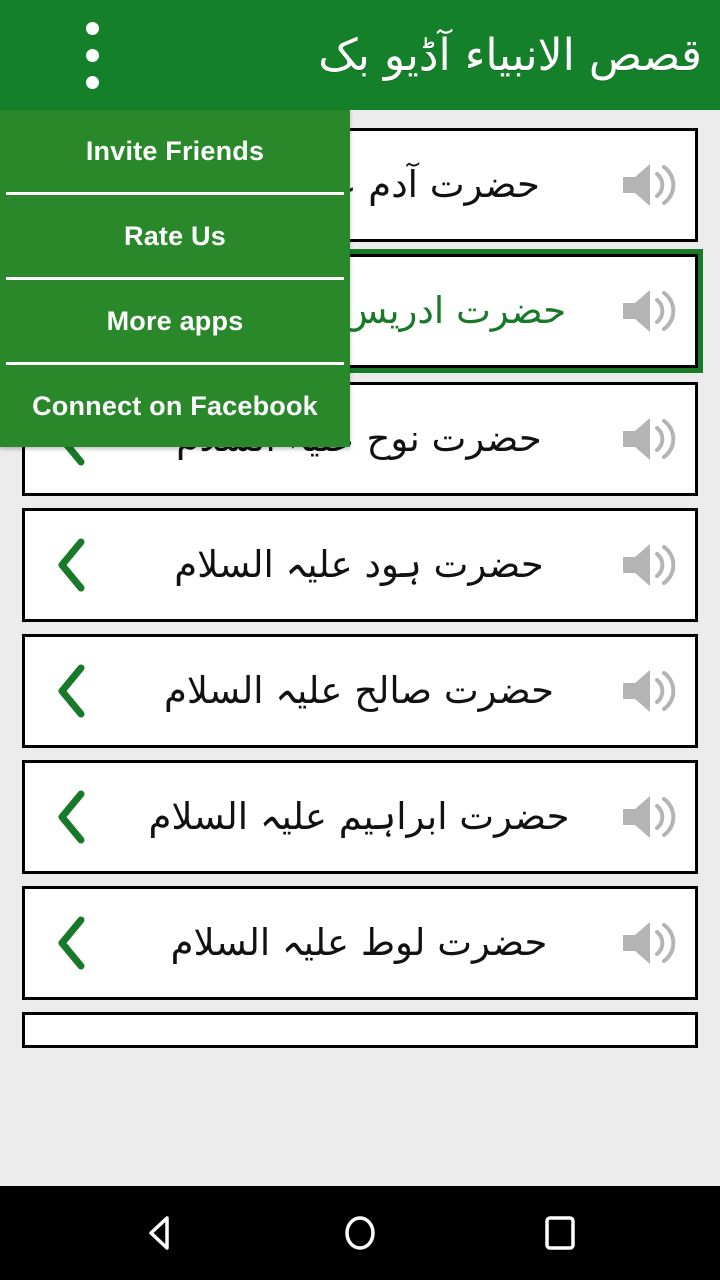 The height and width of the screenshot is (1280, 720). I want to click on list-item, so click(360, 1030).